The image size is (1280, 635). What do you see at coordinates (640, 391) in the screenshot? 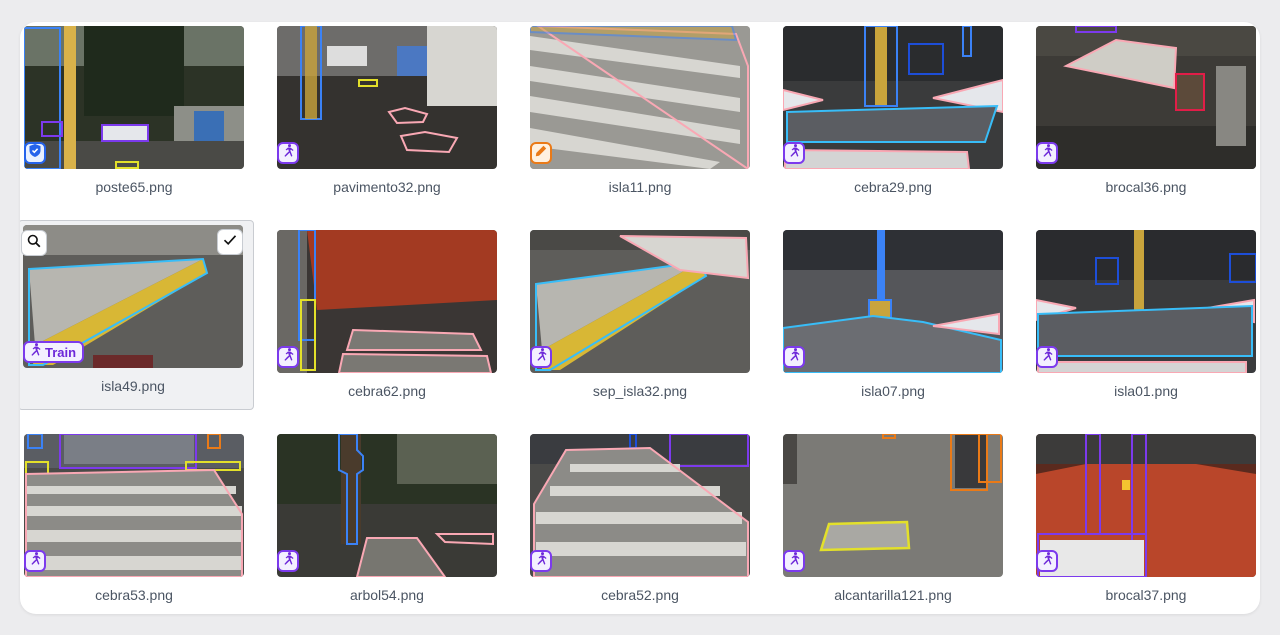
I see `image-filename: sep_isla32.png` at bounding box center [640, 391].